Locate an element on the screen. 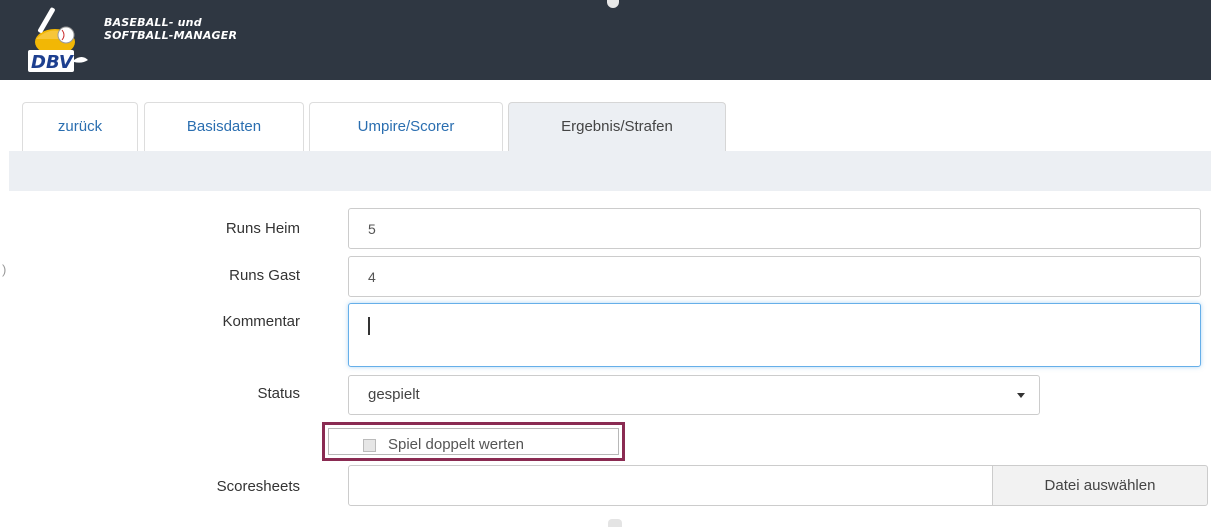  double-count-field: Spiel doppelt werten is located at coordinates (473, 441).